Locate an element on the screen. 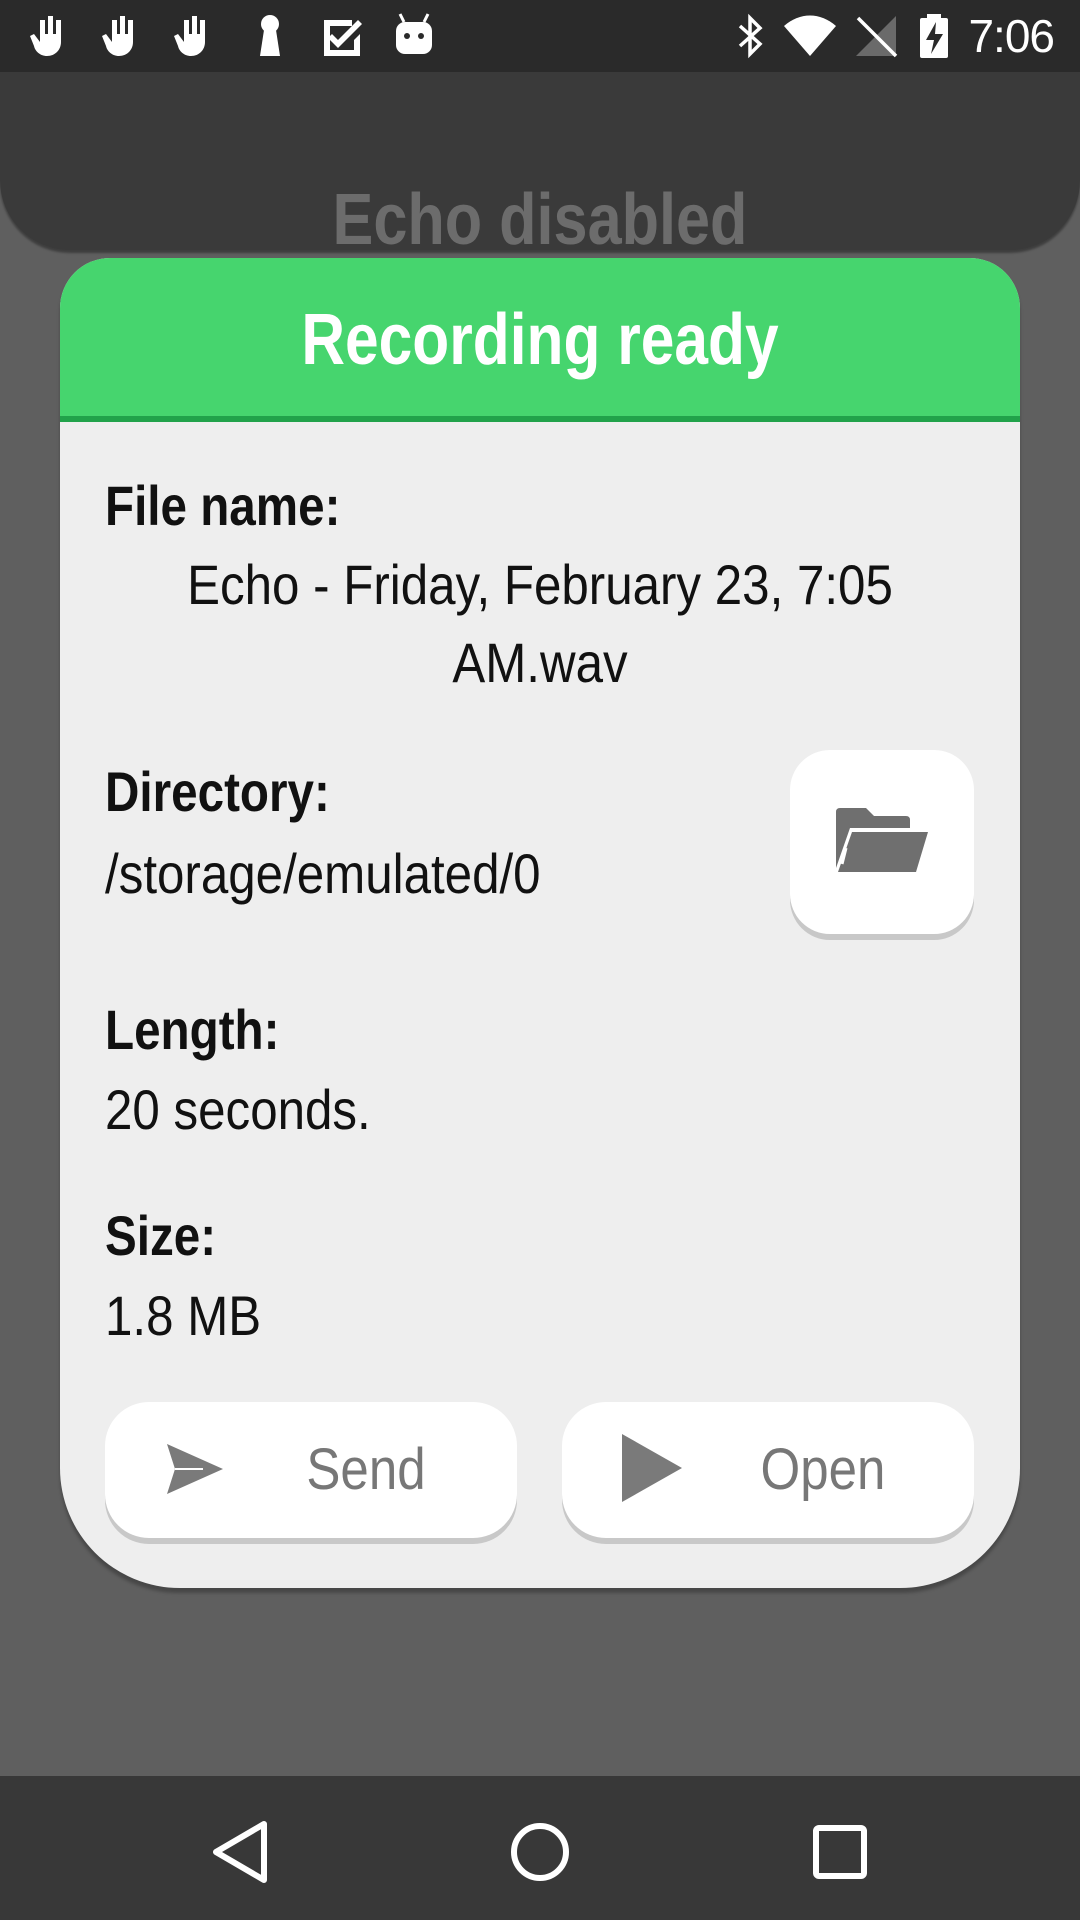  checkbox-icon is located at coordinates (343, 38).